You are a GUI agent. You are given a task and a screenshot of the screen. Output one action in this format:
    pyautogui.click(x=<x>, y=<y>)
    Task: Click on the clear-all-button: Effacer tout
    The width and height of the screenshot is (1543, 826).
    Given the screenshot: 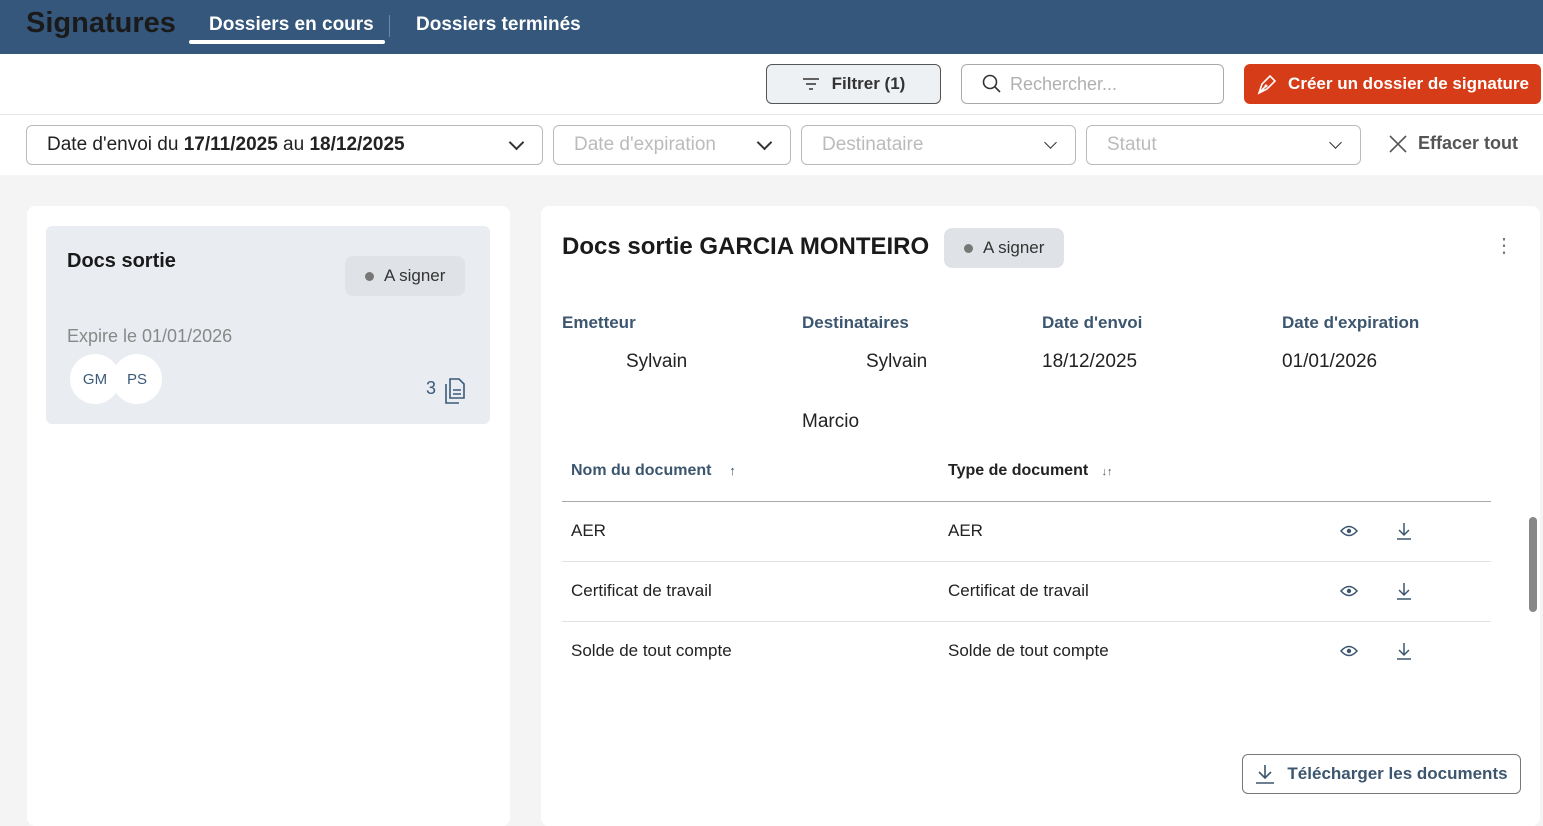 What is the action you would take?
    pyautogui.click(x=1453, y=143)
    